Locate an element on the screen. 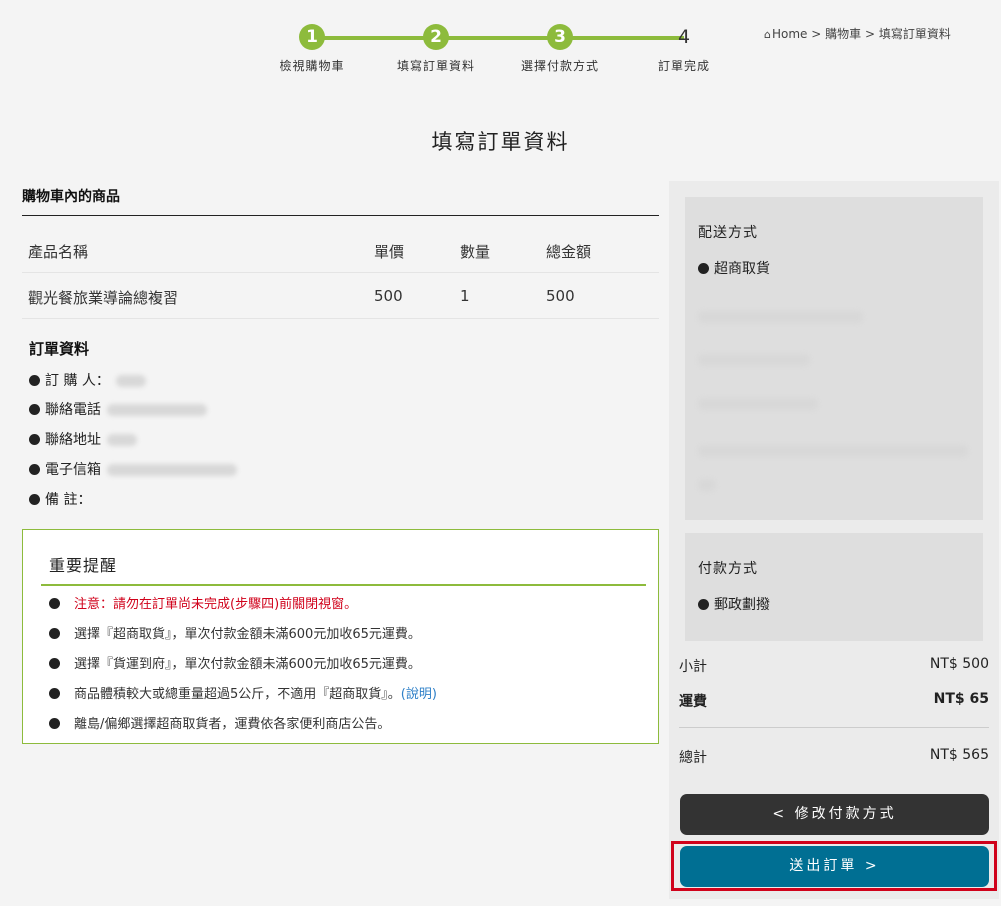  info-label: 備 註： is located at coordinates (68, 500).